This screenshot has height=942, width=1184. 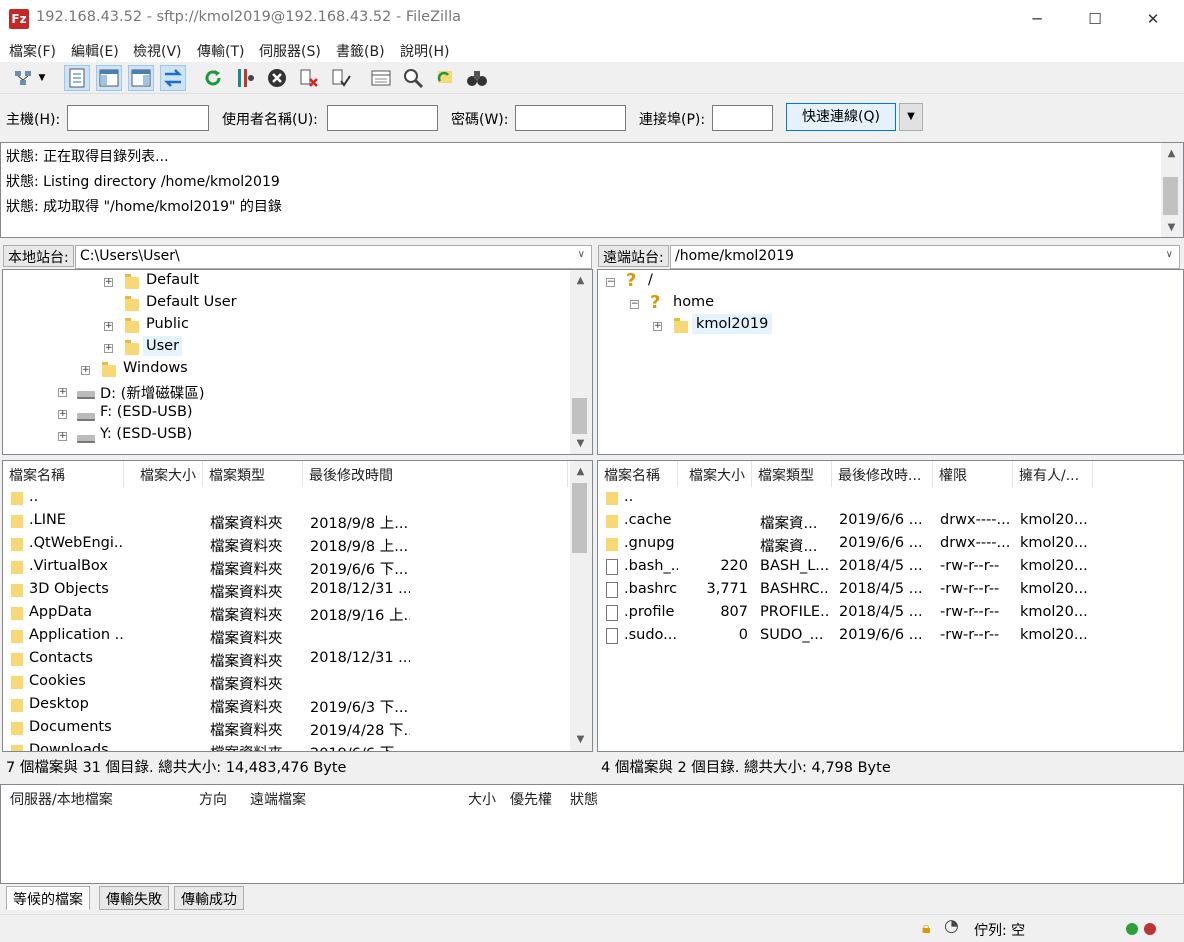 What do you see at coordinates (693, 302) in the screenshot?
I see `tree-node-home: home` at bounding box center [693, 302].